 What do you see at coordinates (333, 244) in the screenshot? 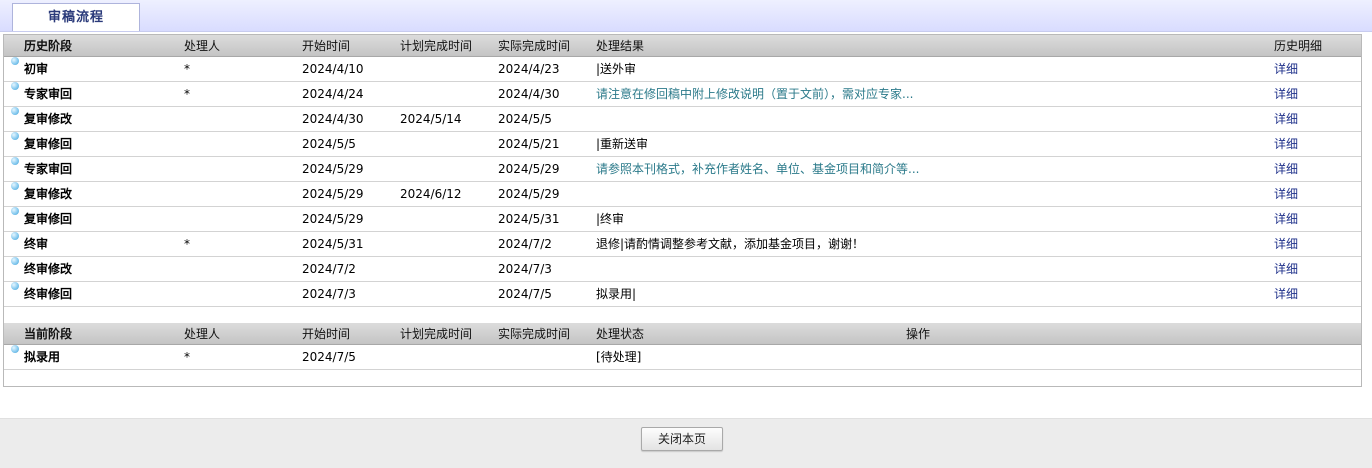
I see `start-time: 2024/5/31` at bounding box center [333, 244].